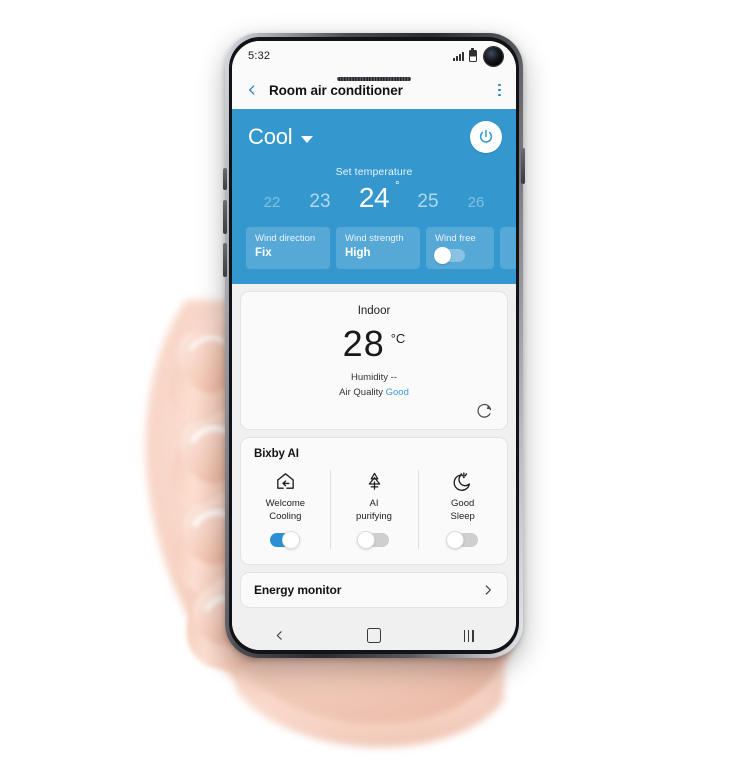 The height and width of the screenshot is (763, 750). I want to click on indoor-temperature-value: 28, so click(363, 343).